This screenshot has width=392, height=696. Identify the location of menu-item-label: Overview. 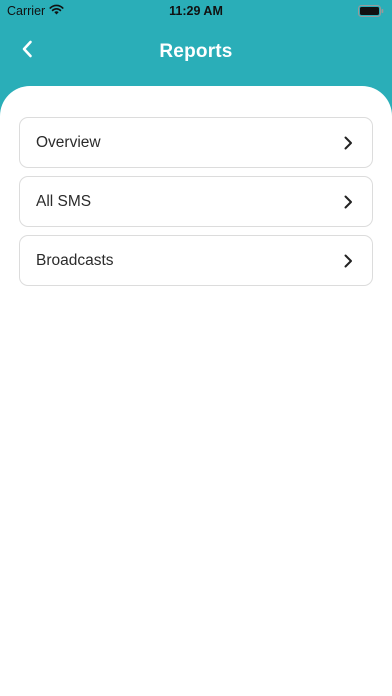
(68, 142).